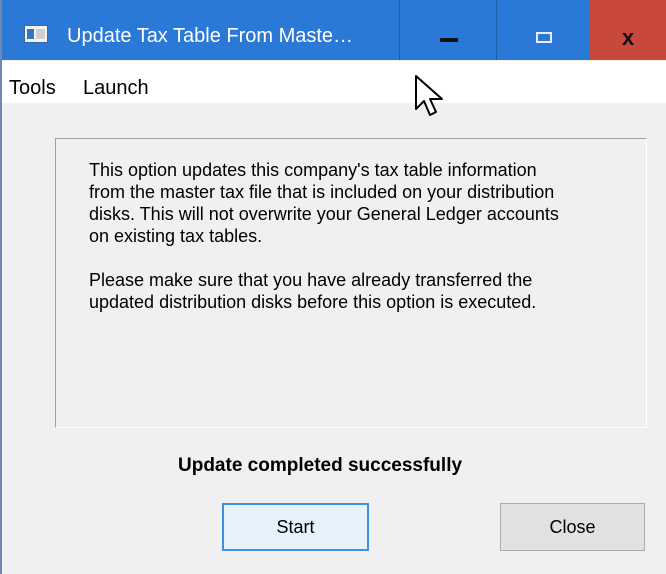 Image resolution: width=666 pixels, height=574 pixels. I want to click on close-button: Close, so click(572, 527).